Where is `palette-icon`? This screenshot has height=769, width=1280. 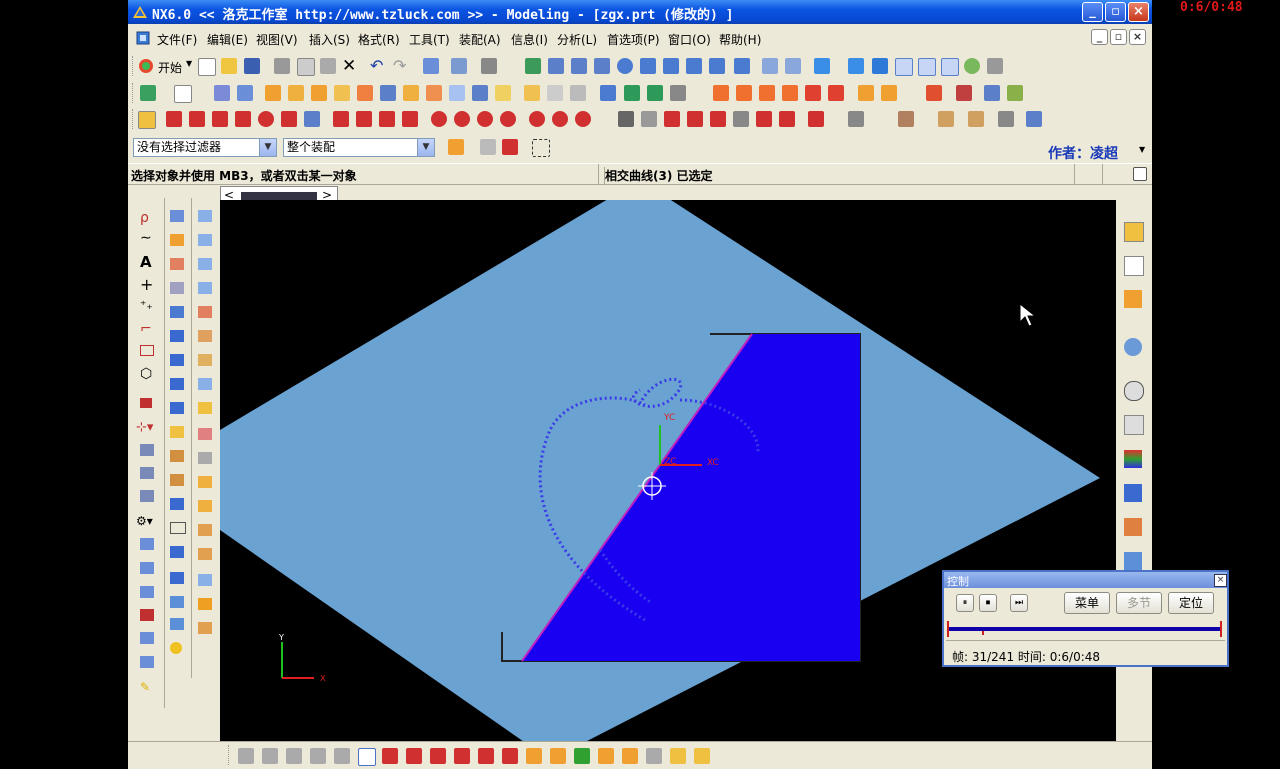
palette-icon is located at coordinates (1133, 459).